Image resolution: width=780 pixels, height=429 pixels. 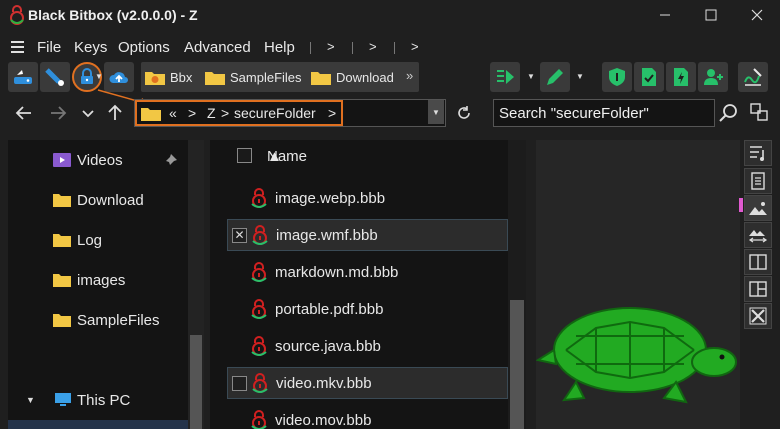 I want to click on breadcrumb-z: Z, so click(x=211, y=113).